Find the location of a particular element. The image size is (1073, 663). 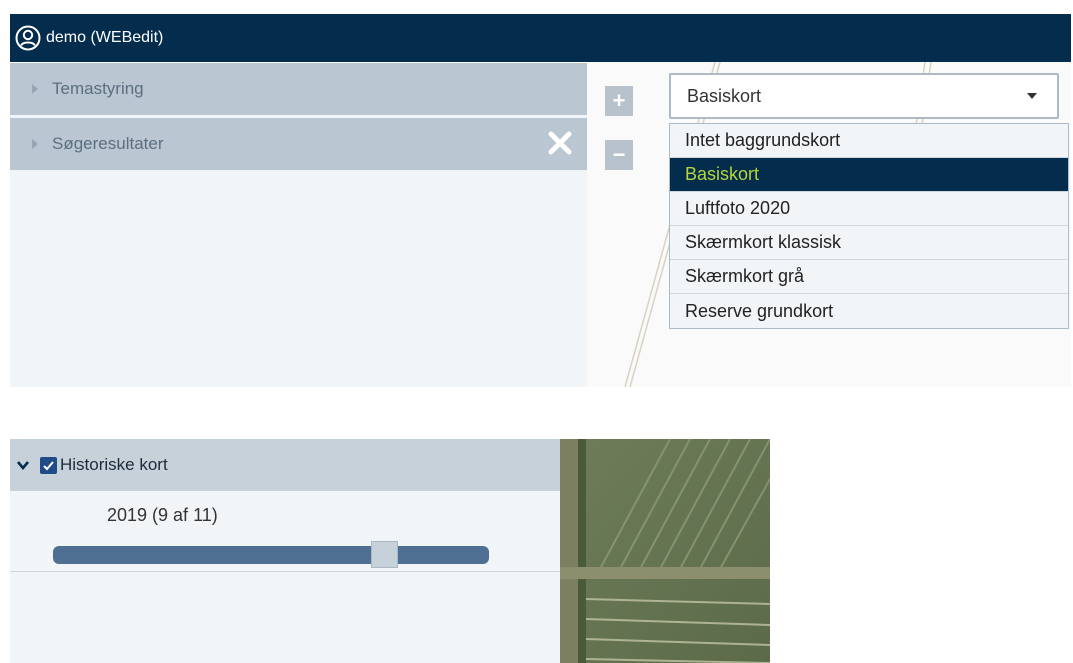

aerial-map-view is located at coordinates (665, 551).